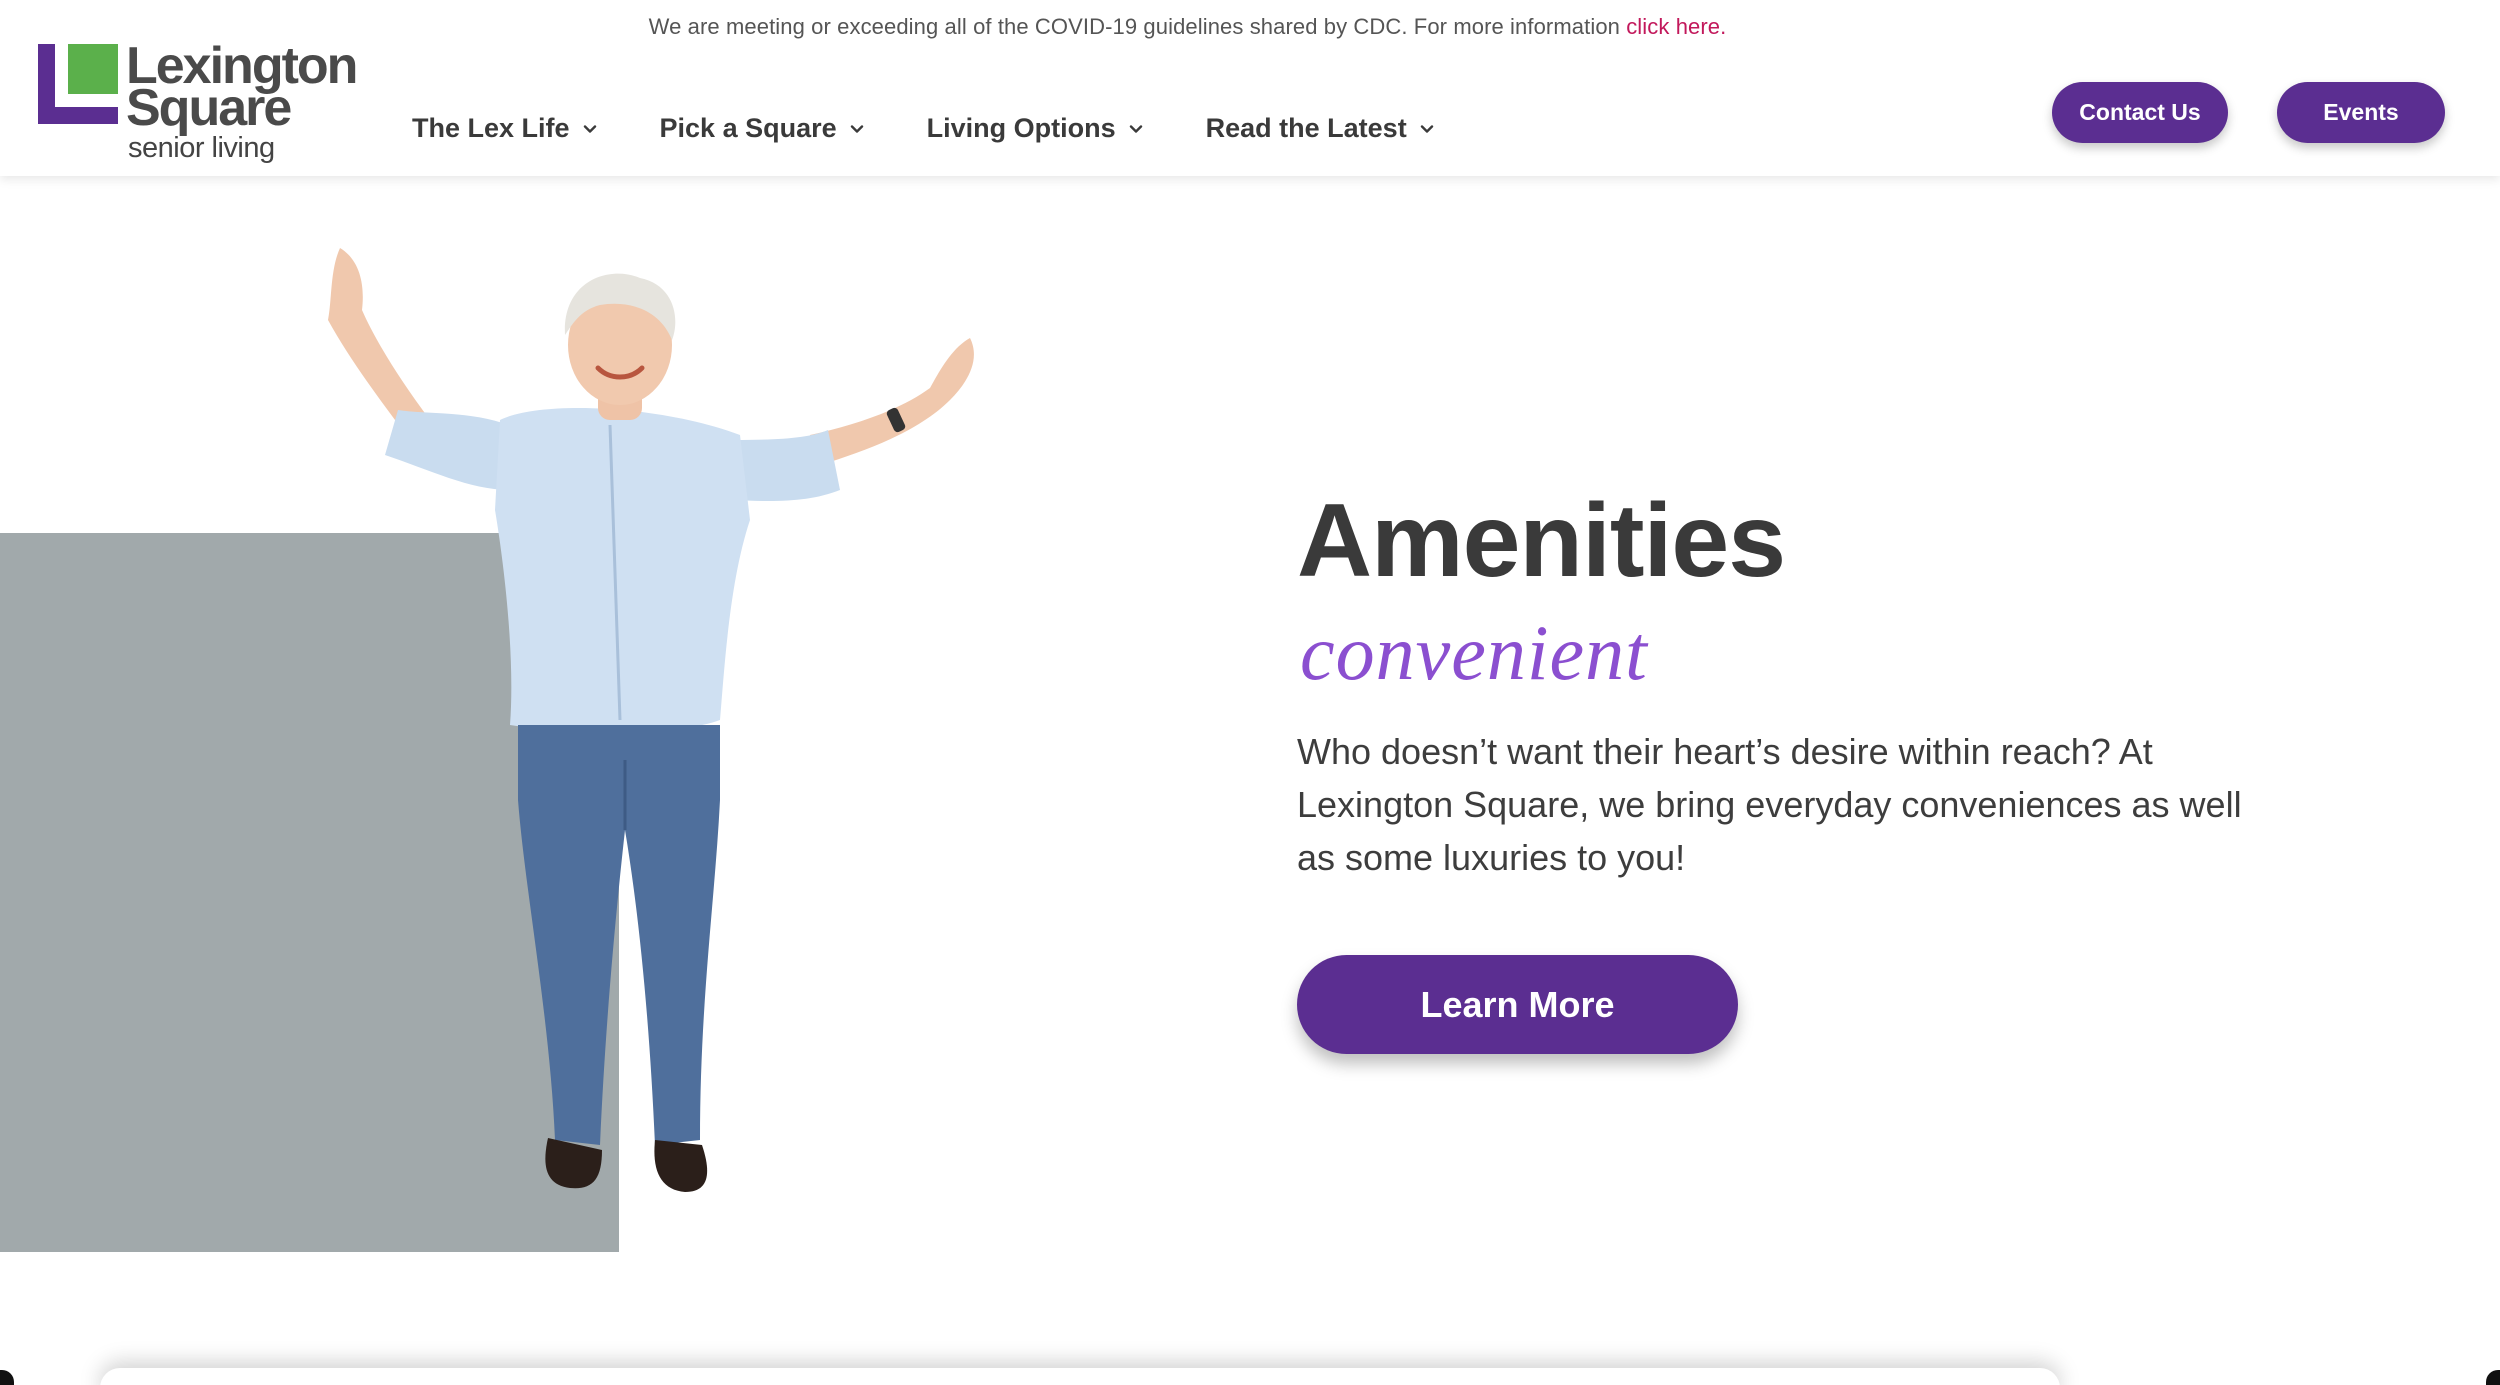  Describe the element at coordinates (78, 115) in the screenshot. I see `logo-mark-purple-base` at that location.